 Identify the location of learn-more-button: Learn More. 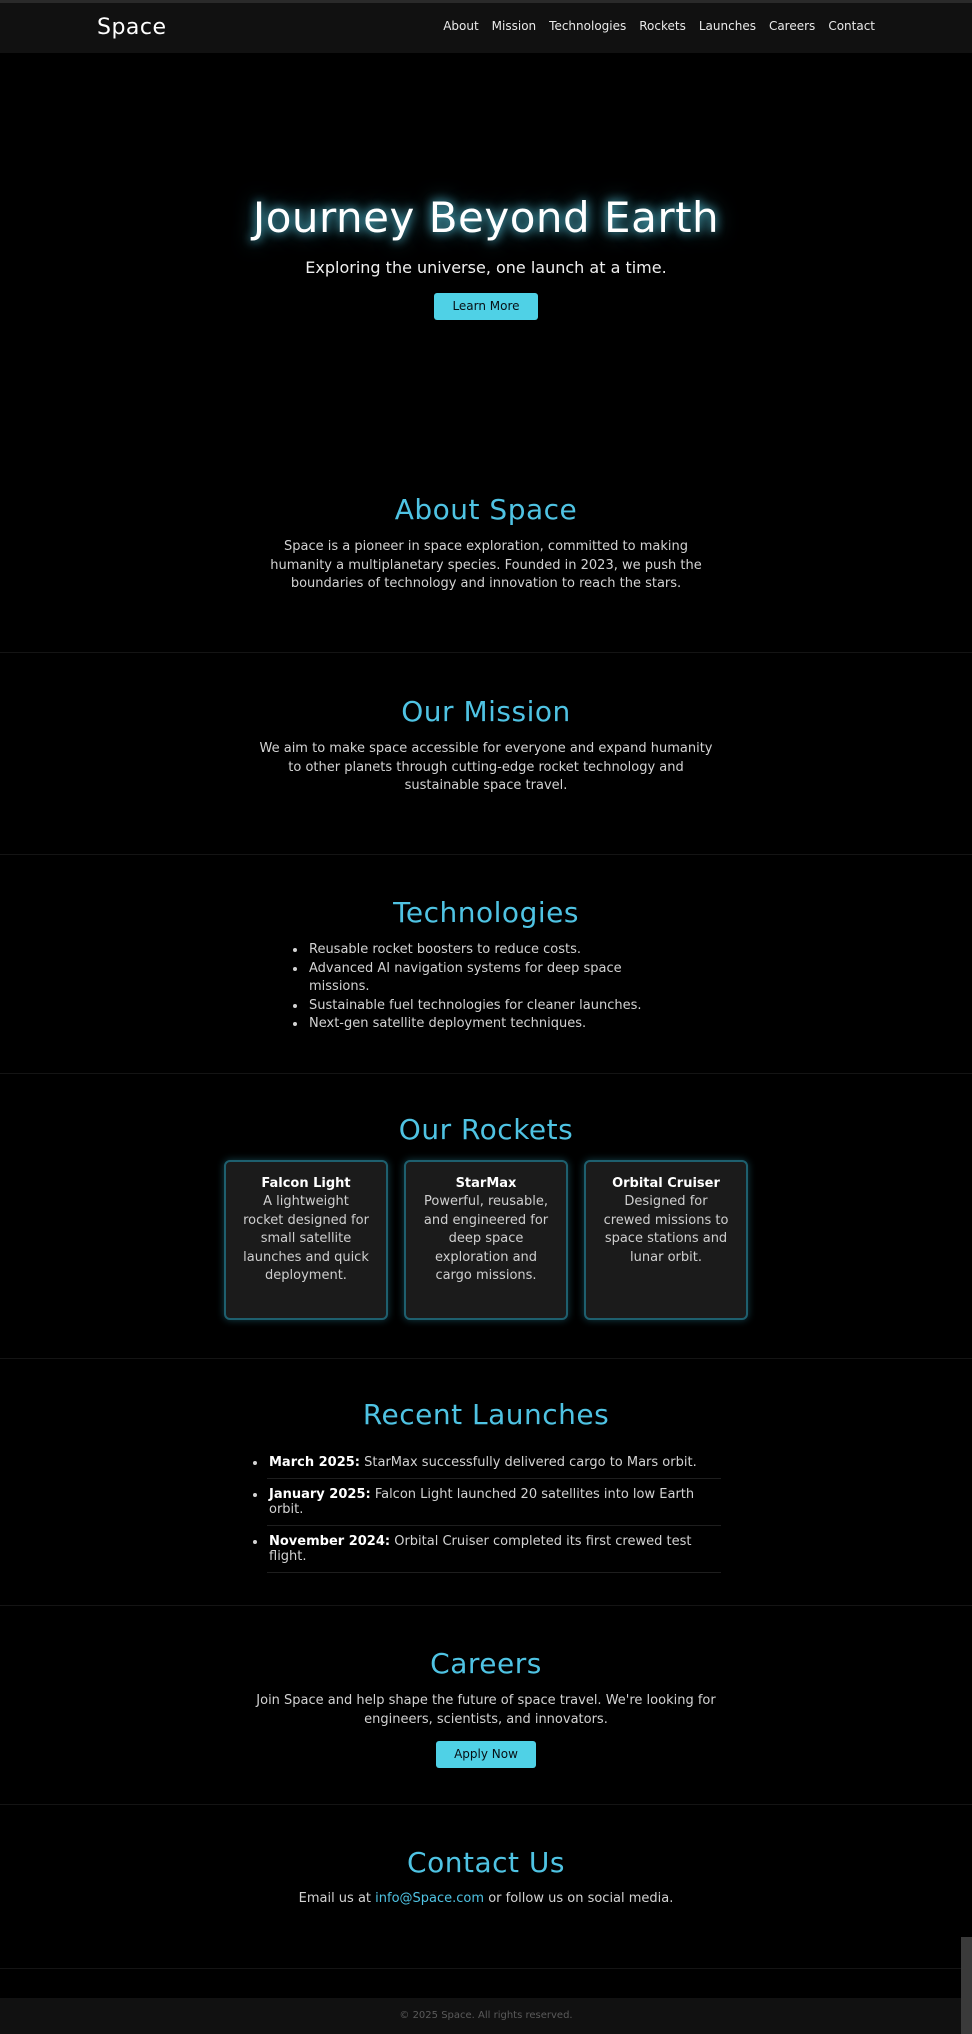
(486, 306).